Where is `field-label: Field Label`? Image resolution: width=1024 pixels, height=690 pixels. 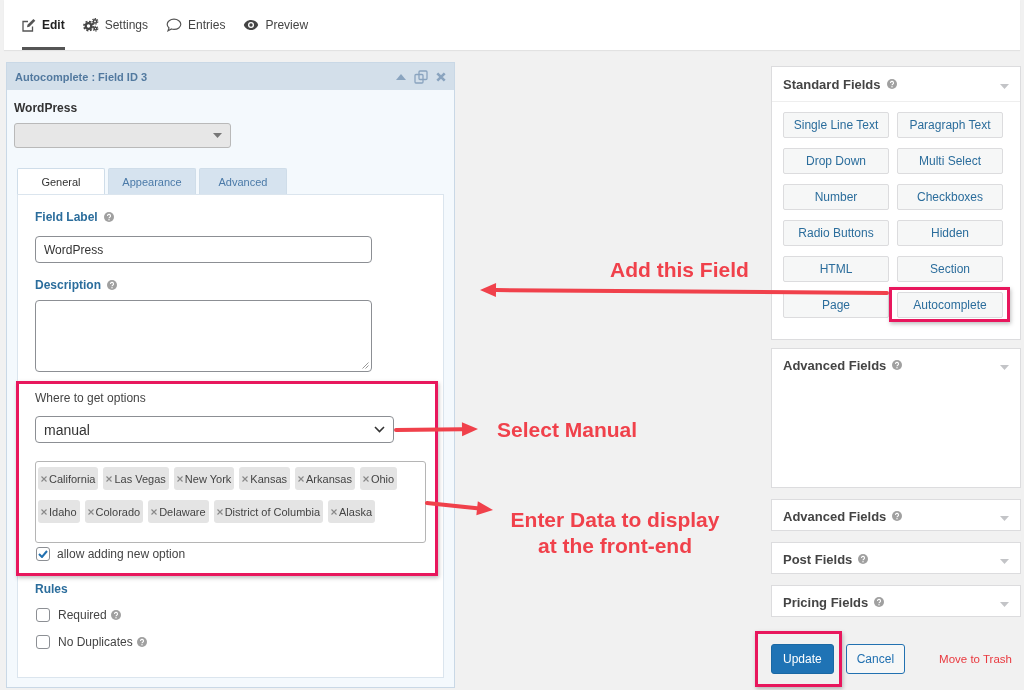 field-label: Field Label is located at coordinates (66, 217).